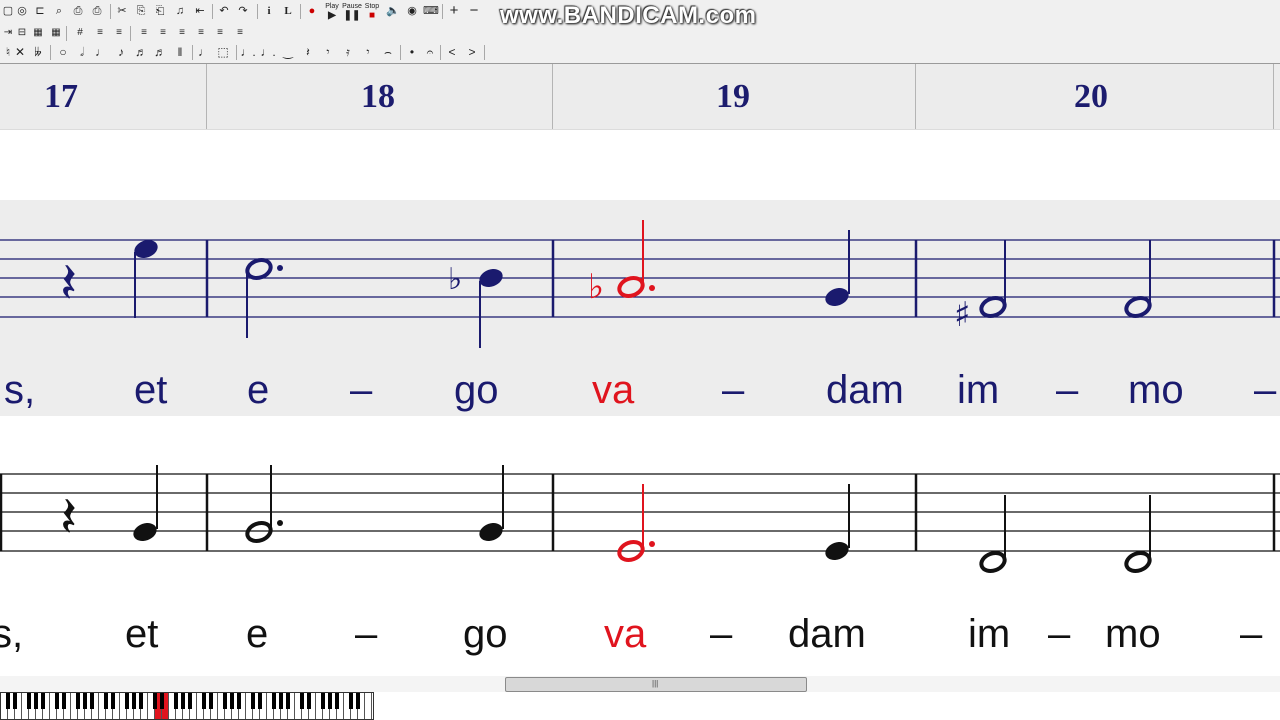  Describe the element at coordinates (180, 11) in the screenshot. I see `music-insert-icon: ♫` at that location.